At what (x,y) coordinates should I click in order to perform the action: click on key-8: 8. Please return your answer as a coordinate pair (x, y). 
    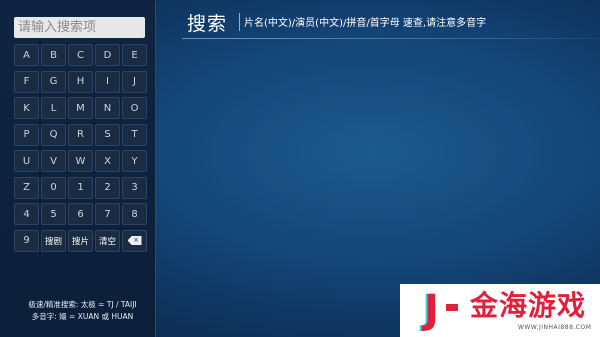
    Looking at the image, I should click on (134, 214).